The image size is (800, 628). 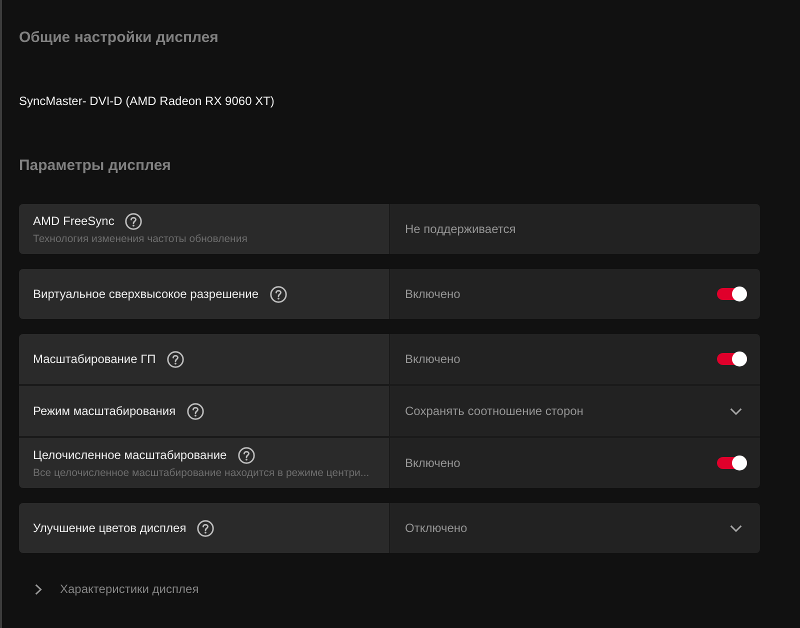 I want to click on setting-label: Виртуальное сверхвысокое разрешение, so click(x=146, y=294).